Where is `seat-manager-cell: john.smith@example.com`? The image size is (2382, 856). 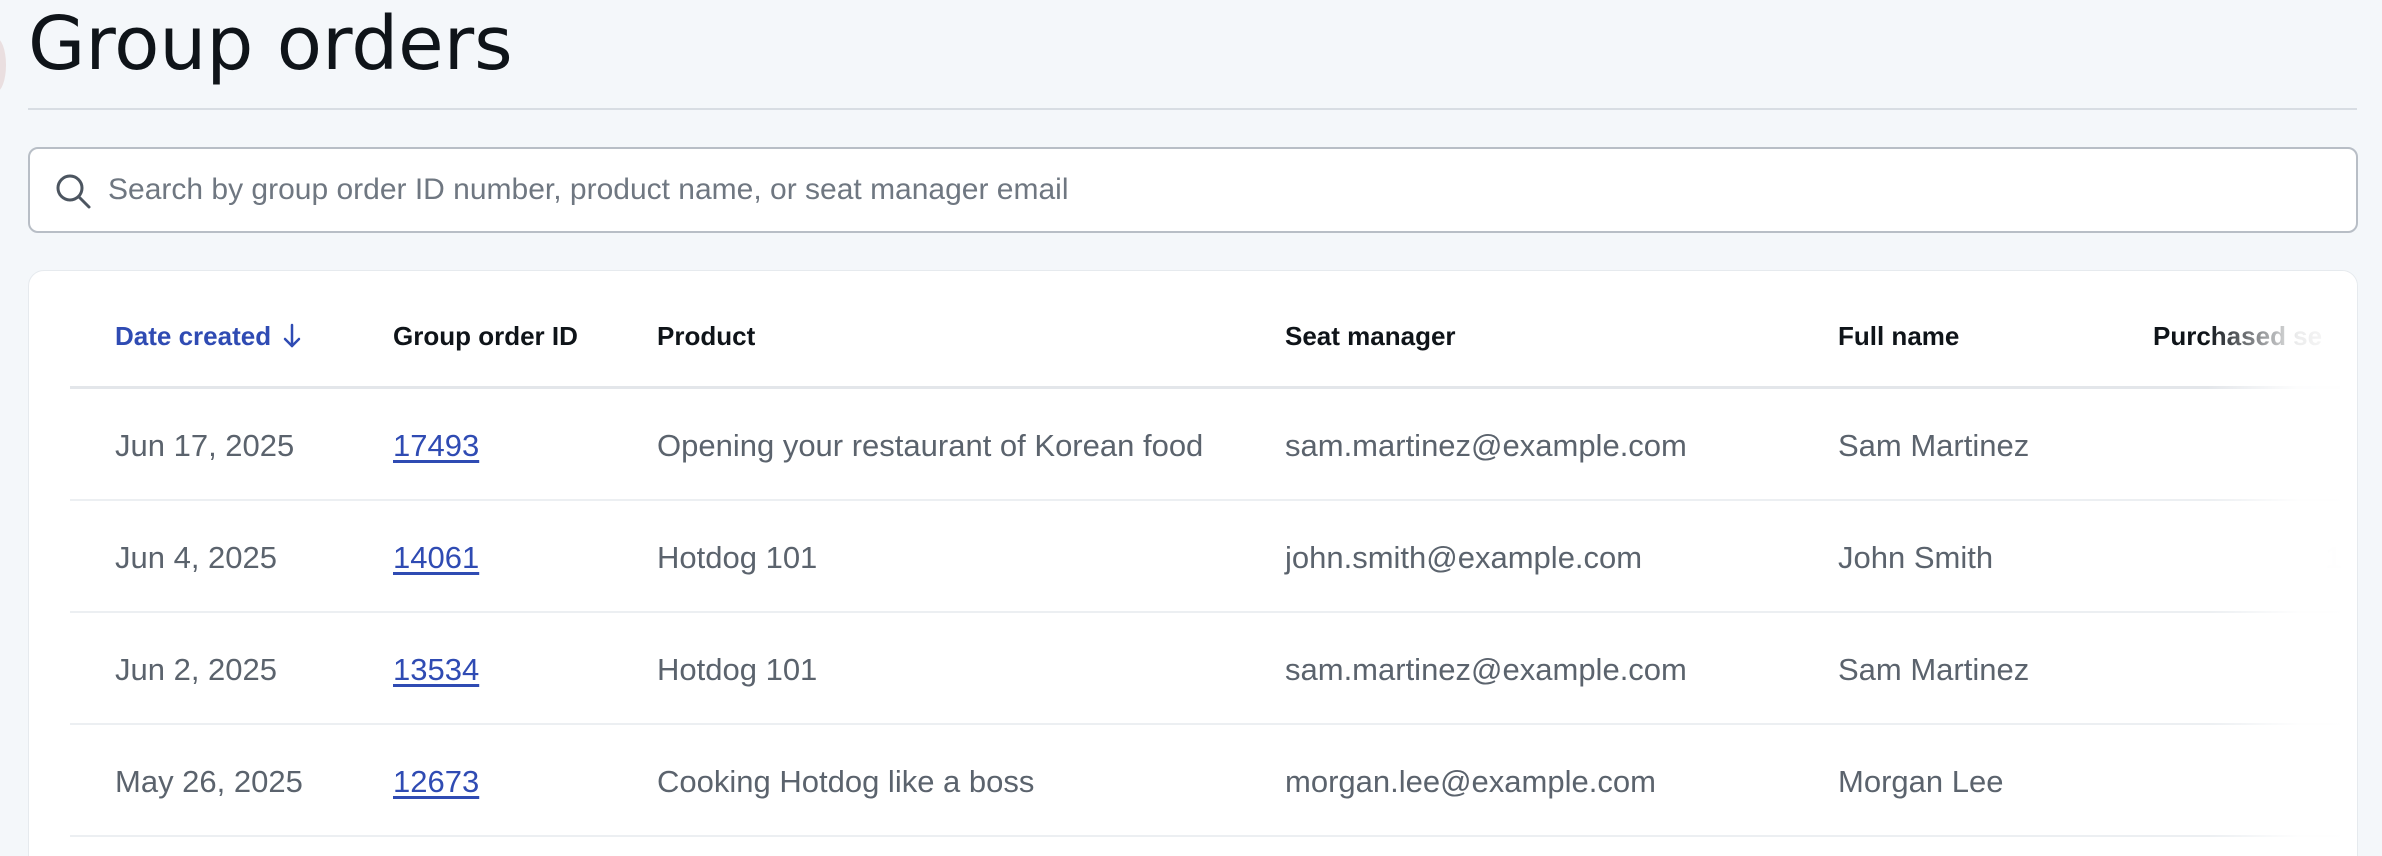
seat-manager-cell: john.smith@example.com is located at coordinates (1464, 557).